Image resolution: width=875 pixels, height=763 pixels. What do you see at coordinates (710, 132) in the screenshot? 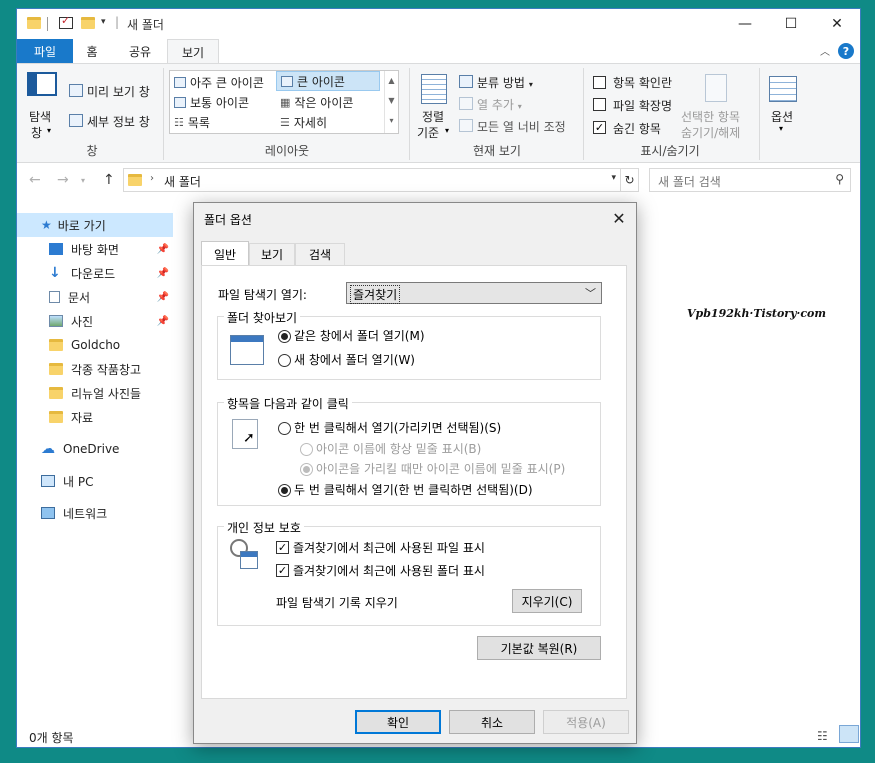
I see `hide-selected-button-line2: 숨기기/해제` at bounding box center [710, 132].